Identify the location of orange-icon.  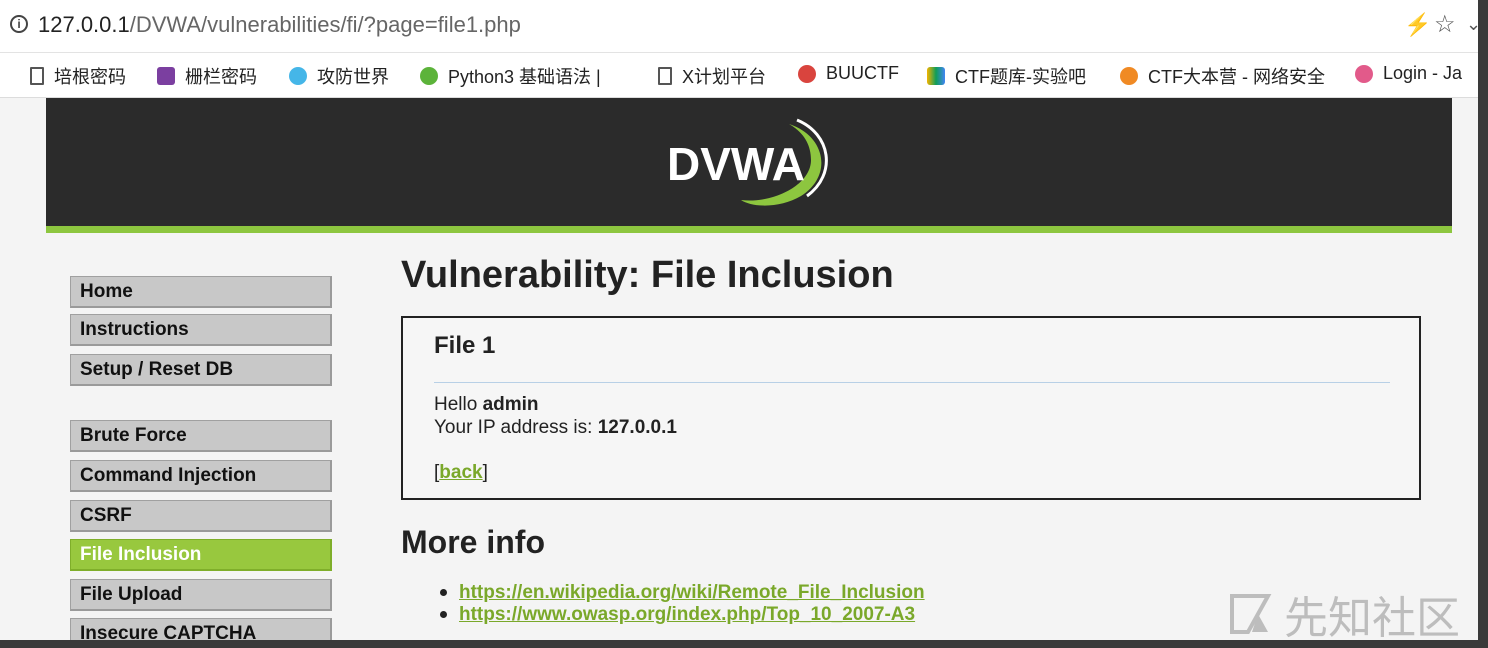
(1129, 76).